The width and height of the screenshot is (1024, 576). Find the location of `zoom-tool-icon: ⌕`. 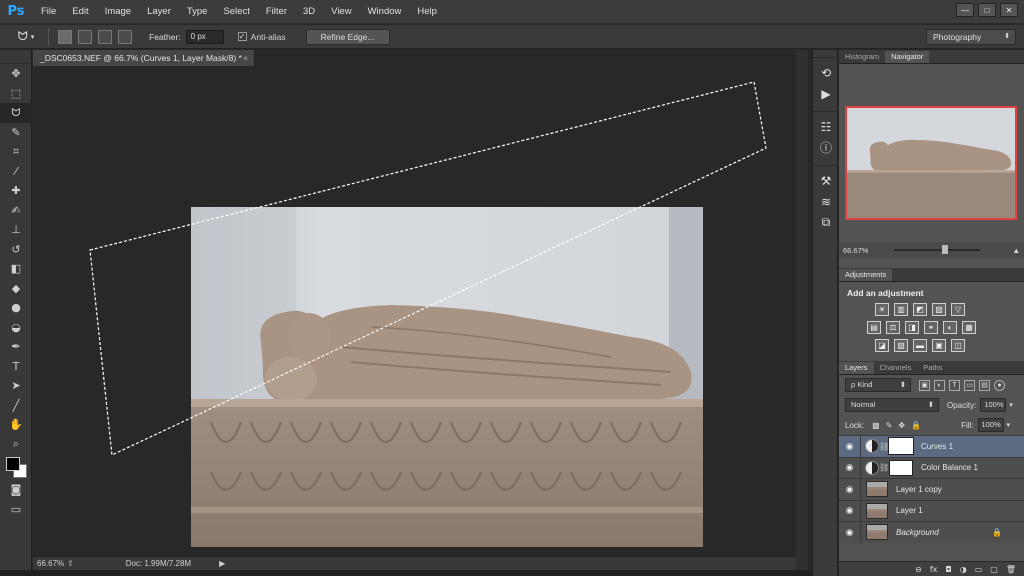

zoom-tool-icon: ⌕ is located at coordinates (16, 445).